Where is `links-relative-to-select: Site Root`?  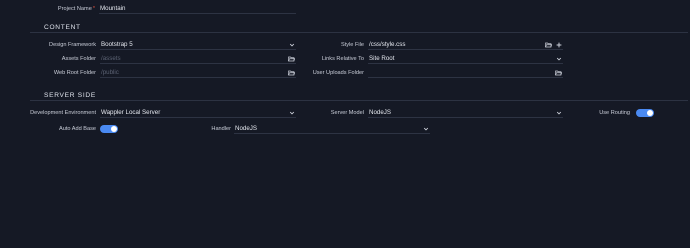 links-relative-to-select: Site Root is located at coordinates (465, 59).